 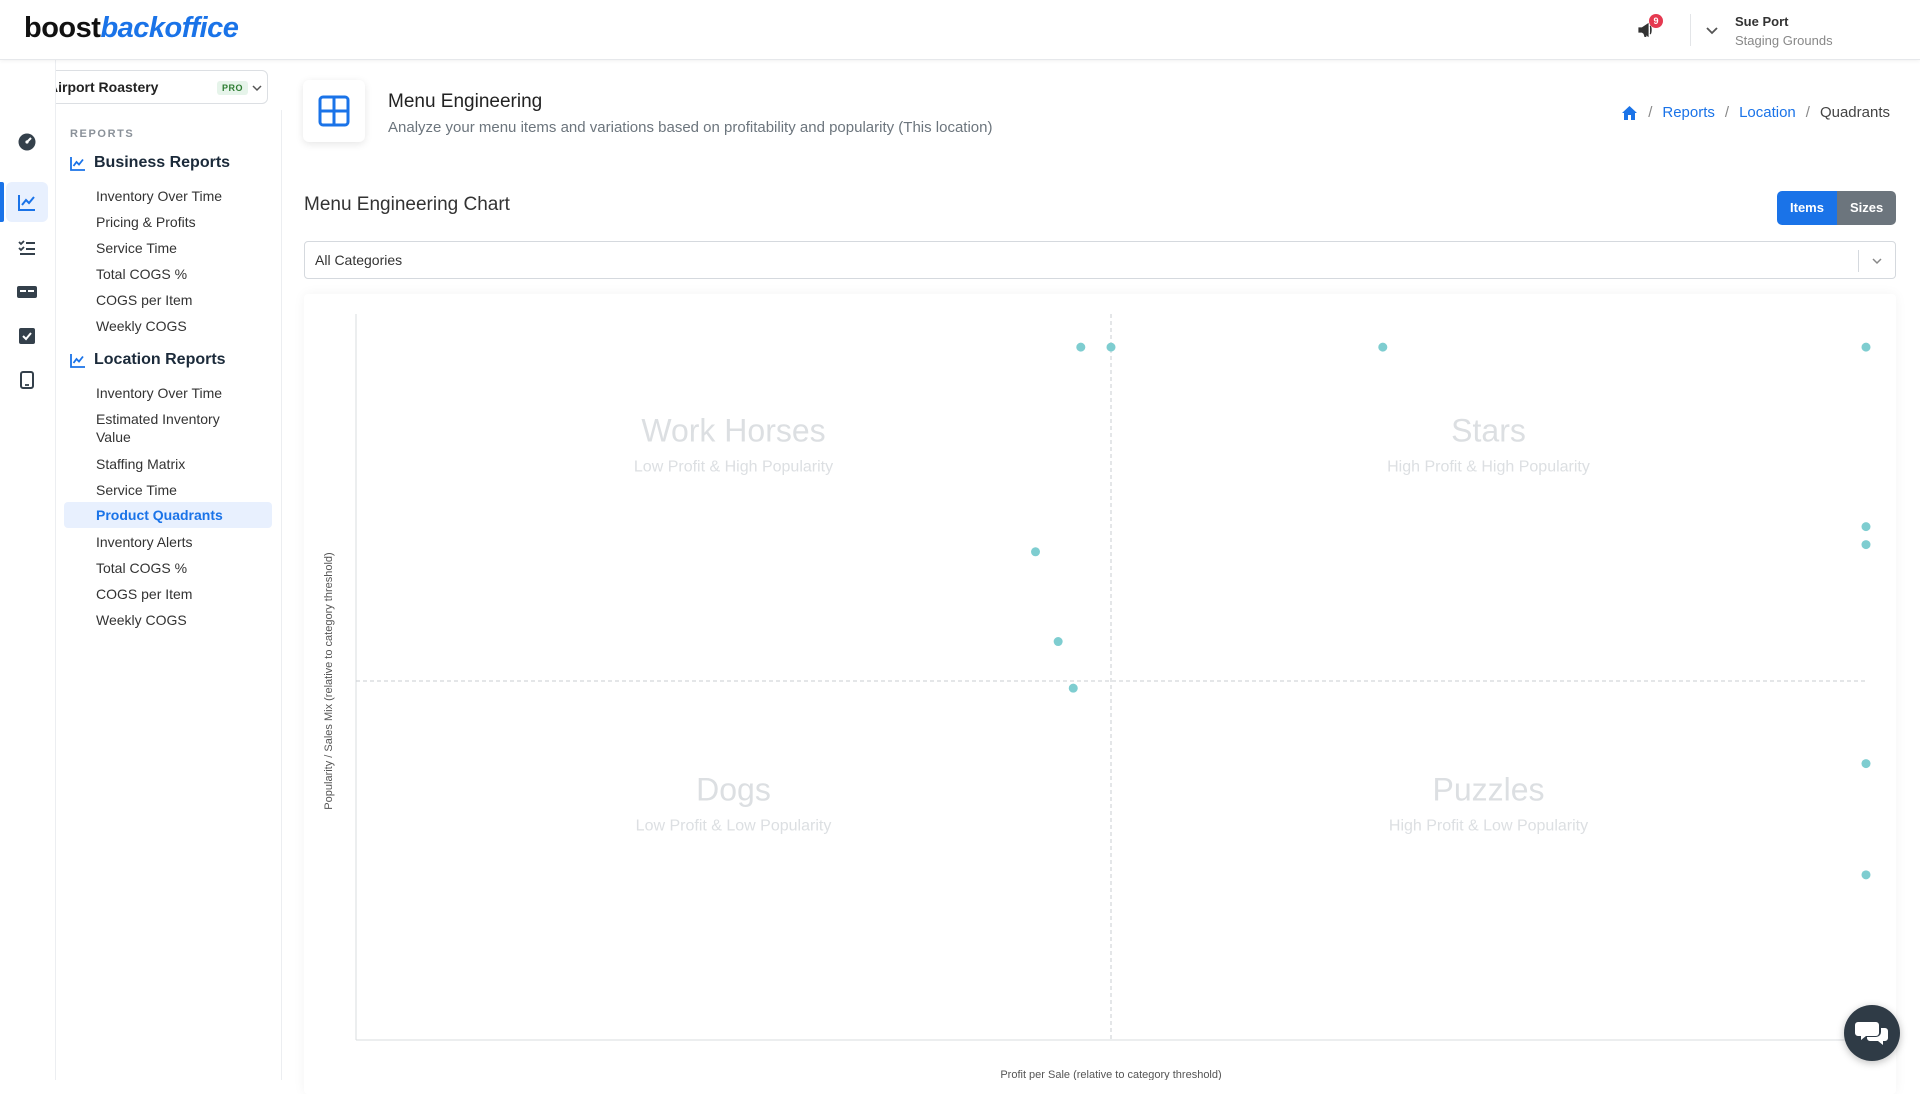 What do you see at coordinates (1629, 113) in the screenshot?
I see `home-icon` at bounding box center [1629, 113].